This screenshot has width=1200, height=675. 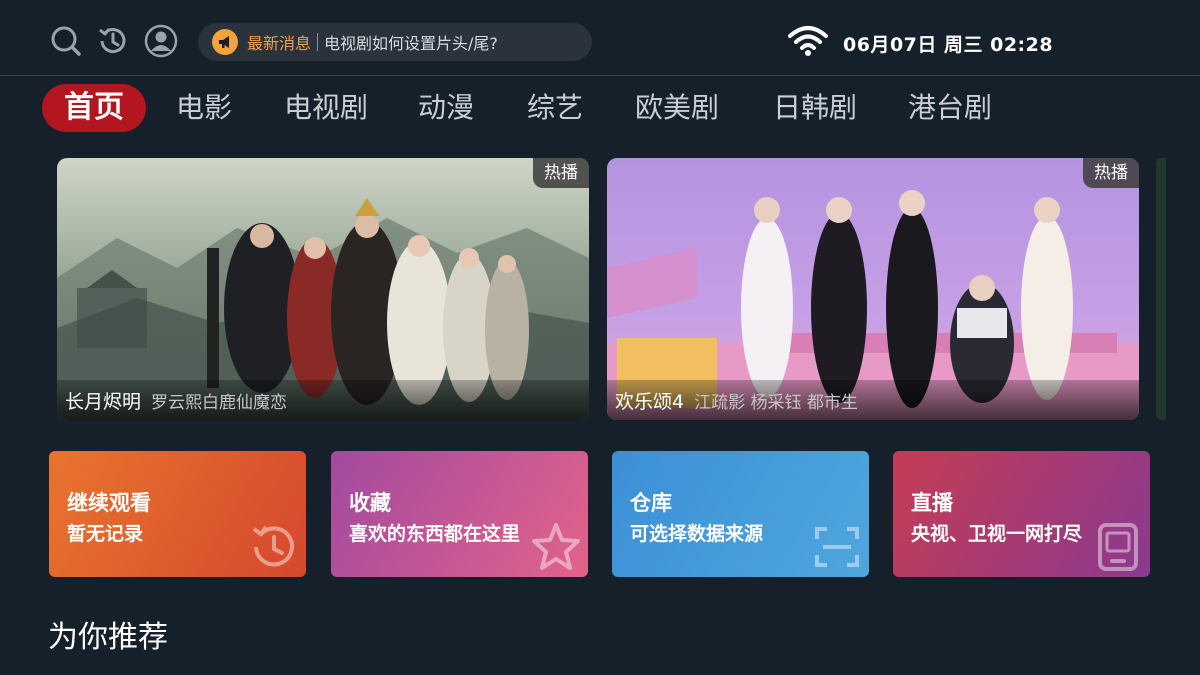 I want to click on notice-text: 电视剧如何设置片头/尾?, so click(x=411, y=43).